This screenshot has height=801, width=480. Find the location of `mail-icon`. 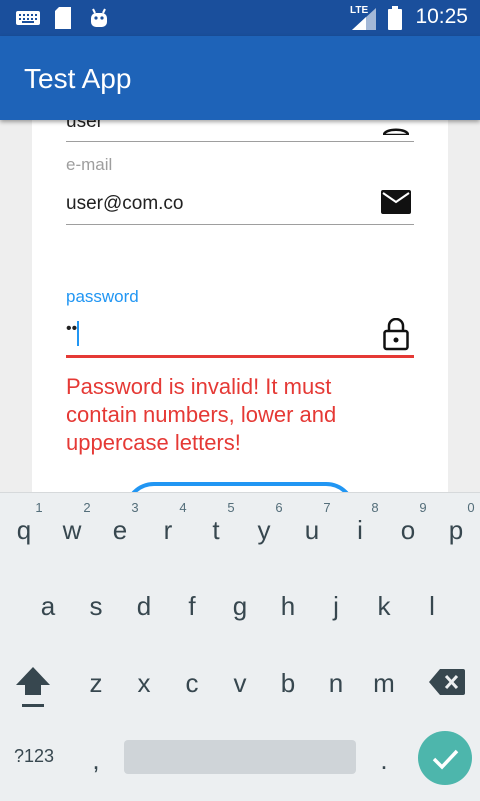

mail-icon is located at coordinates (396, 204).